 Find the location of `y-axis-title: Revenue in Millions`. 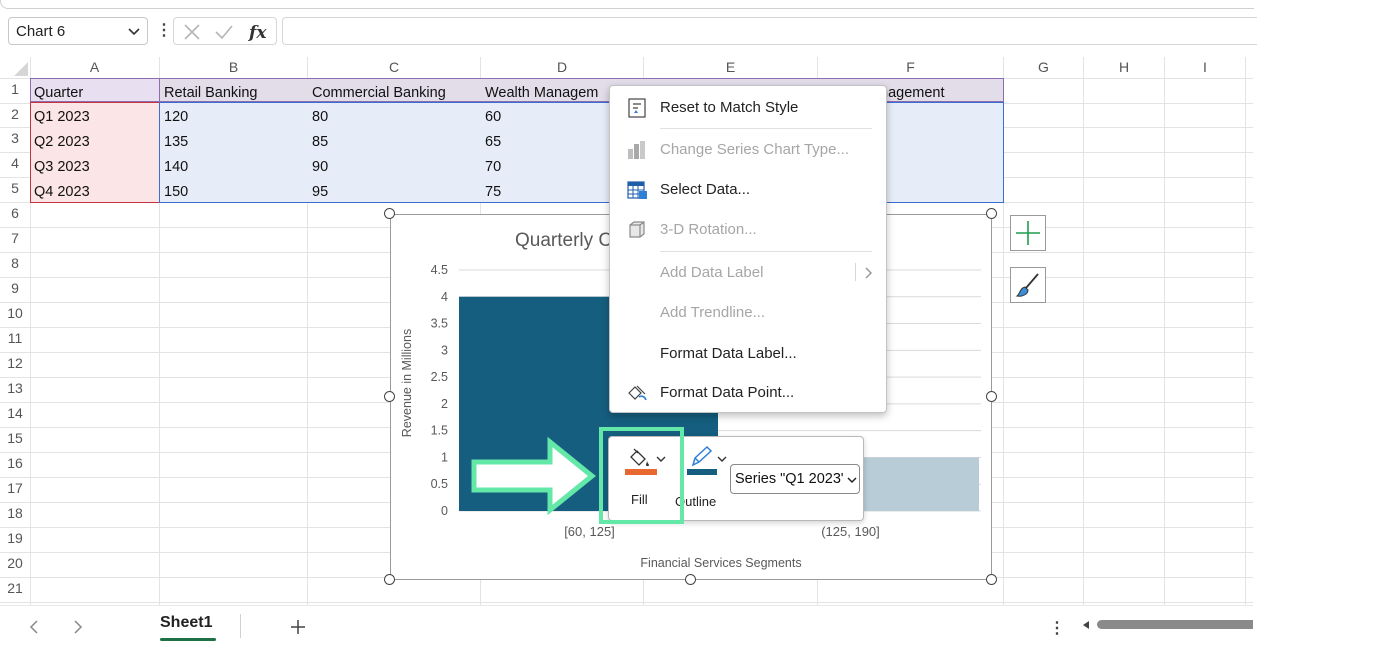

y-axis-title: Revenue in Millions is located at coordinates (407, 383).